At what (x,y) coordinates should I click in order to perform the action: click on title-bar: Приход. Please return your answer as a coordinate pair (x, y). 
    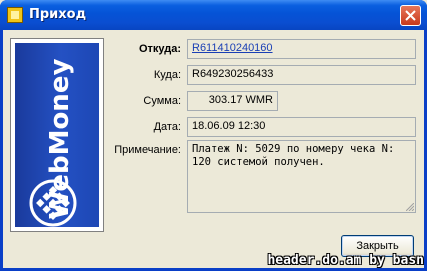
    Looking at the image, I should click on (213, 15).